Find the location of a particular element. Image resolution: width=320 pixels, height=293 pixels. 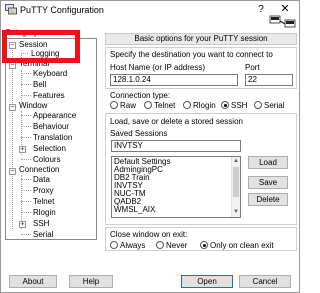

tree-item-terminal: Terminal is located at coordinates (34, 64).